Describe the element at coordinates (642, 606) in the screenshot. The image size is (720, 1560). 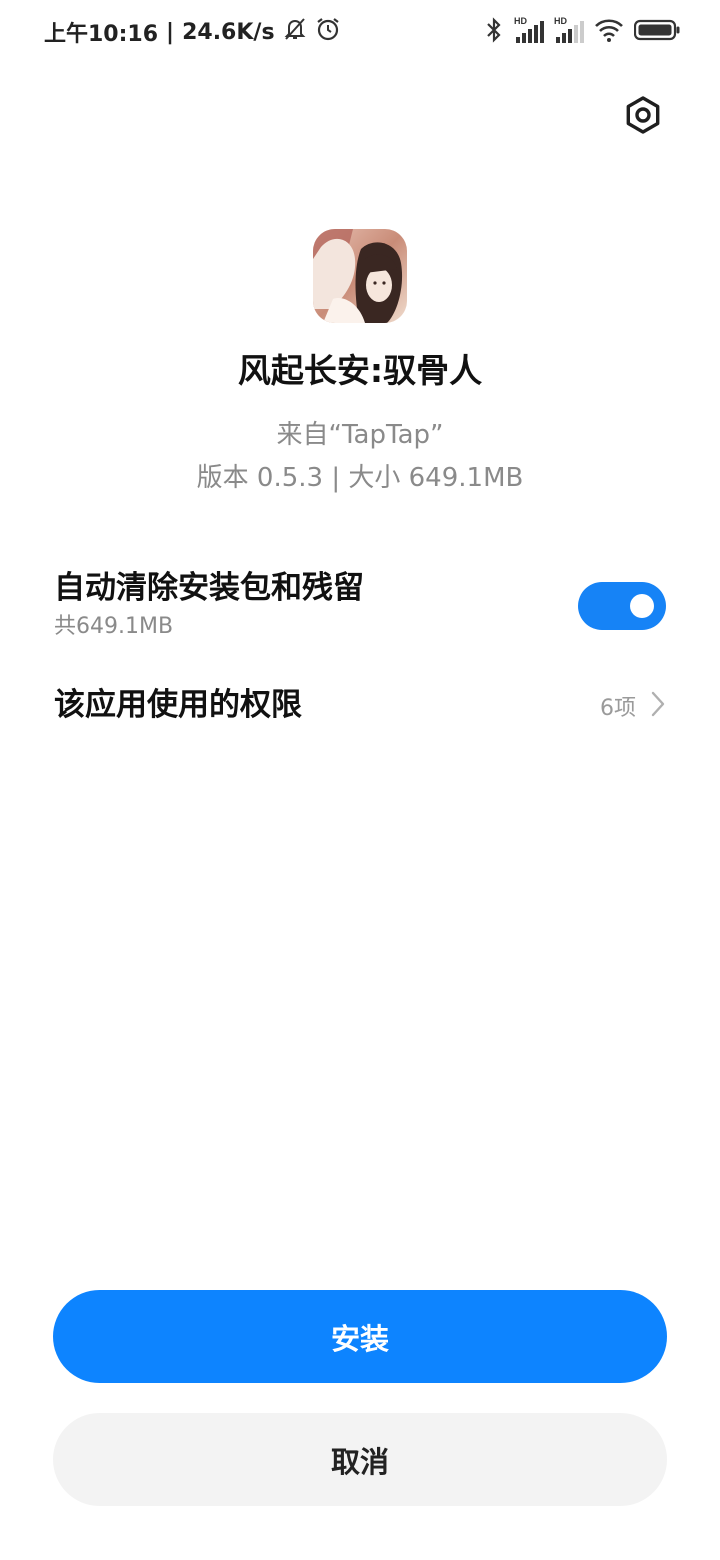
I see `toggle-knob` at that location.